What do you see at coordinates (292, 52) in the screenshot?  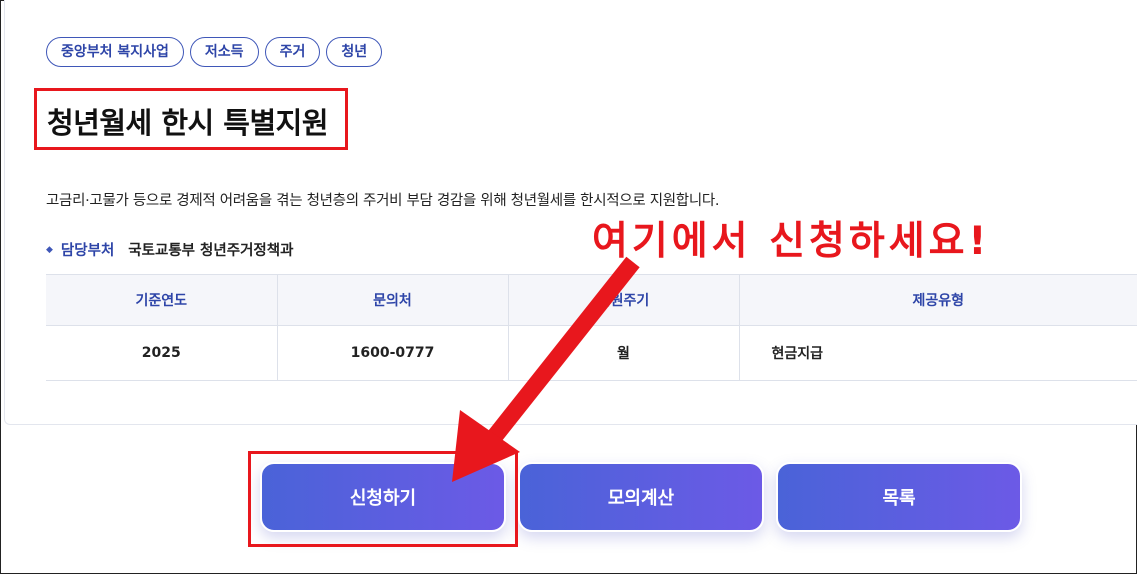 I see `tag-housing: 주거` at bounding box center [292, 52].